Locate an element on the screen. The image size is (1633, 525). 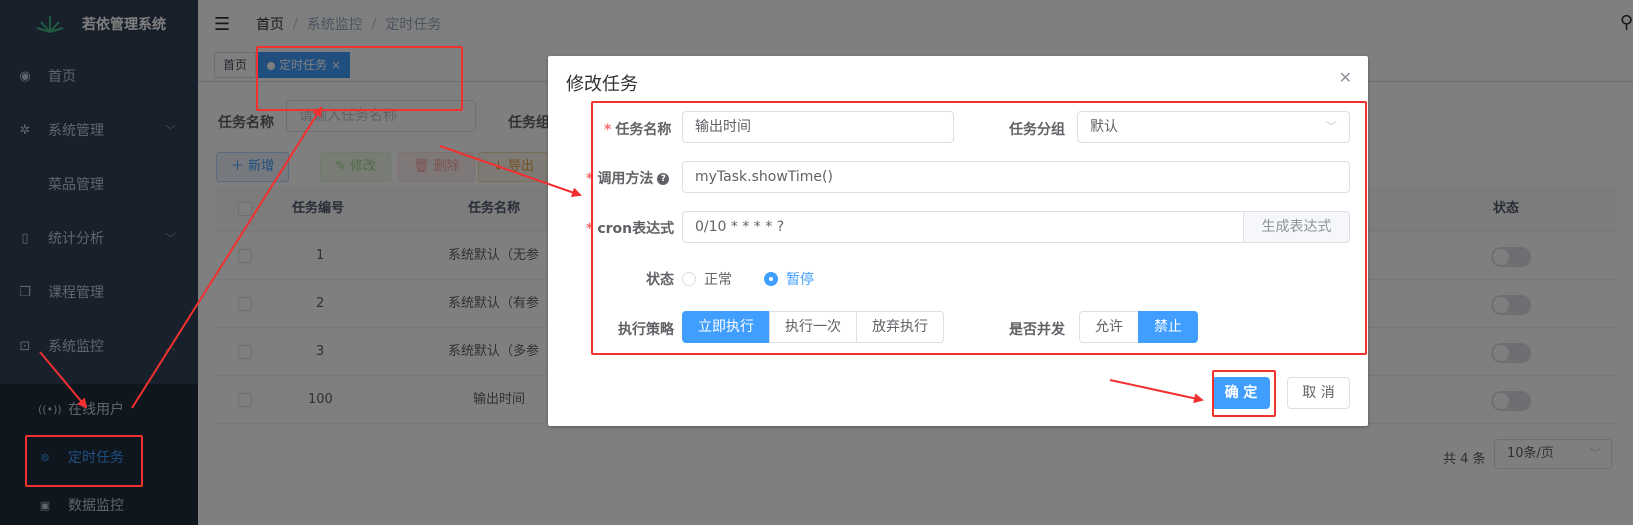
invoke-label-text: 调用方法 is located at coordinates (625, 179).